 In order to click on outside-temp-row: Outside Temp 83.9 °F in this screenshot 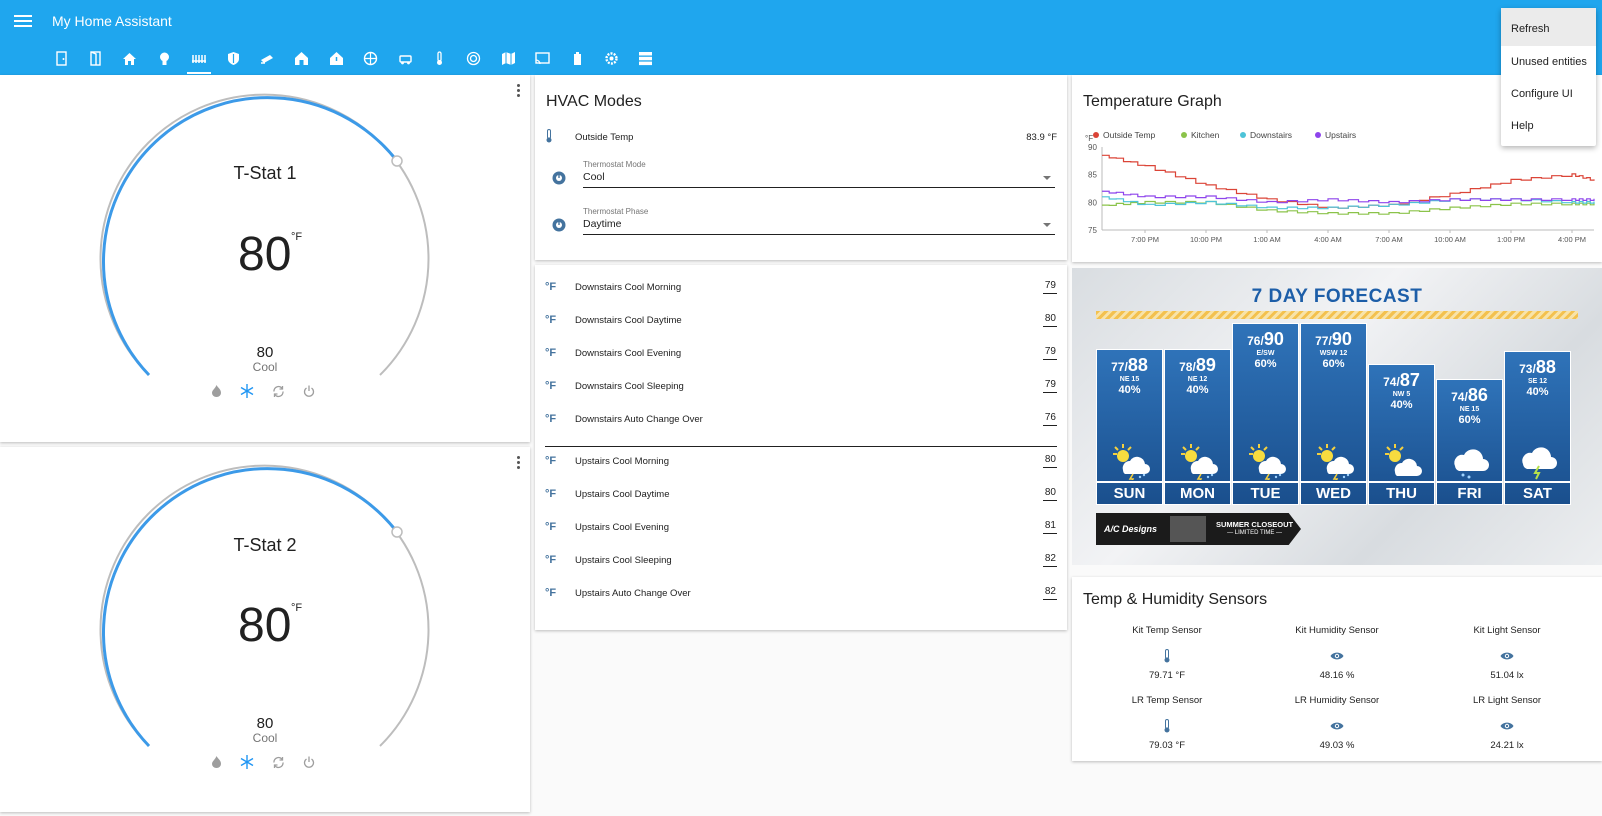, I will do `click(801, 137)`.